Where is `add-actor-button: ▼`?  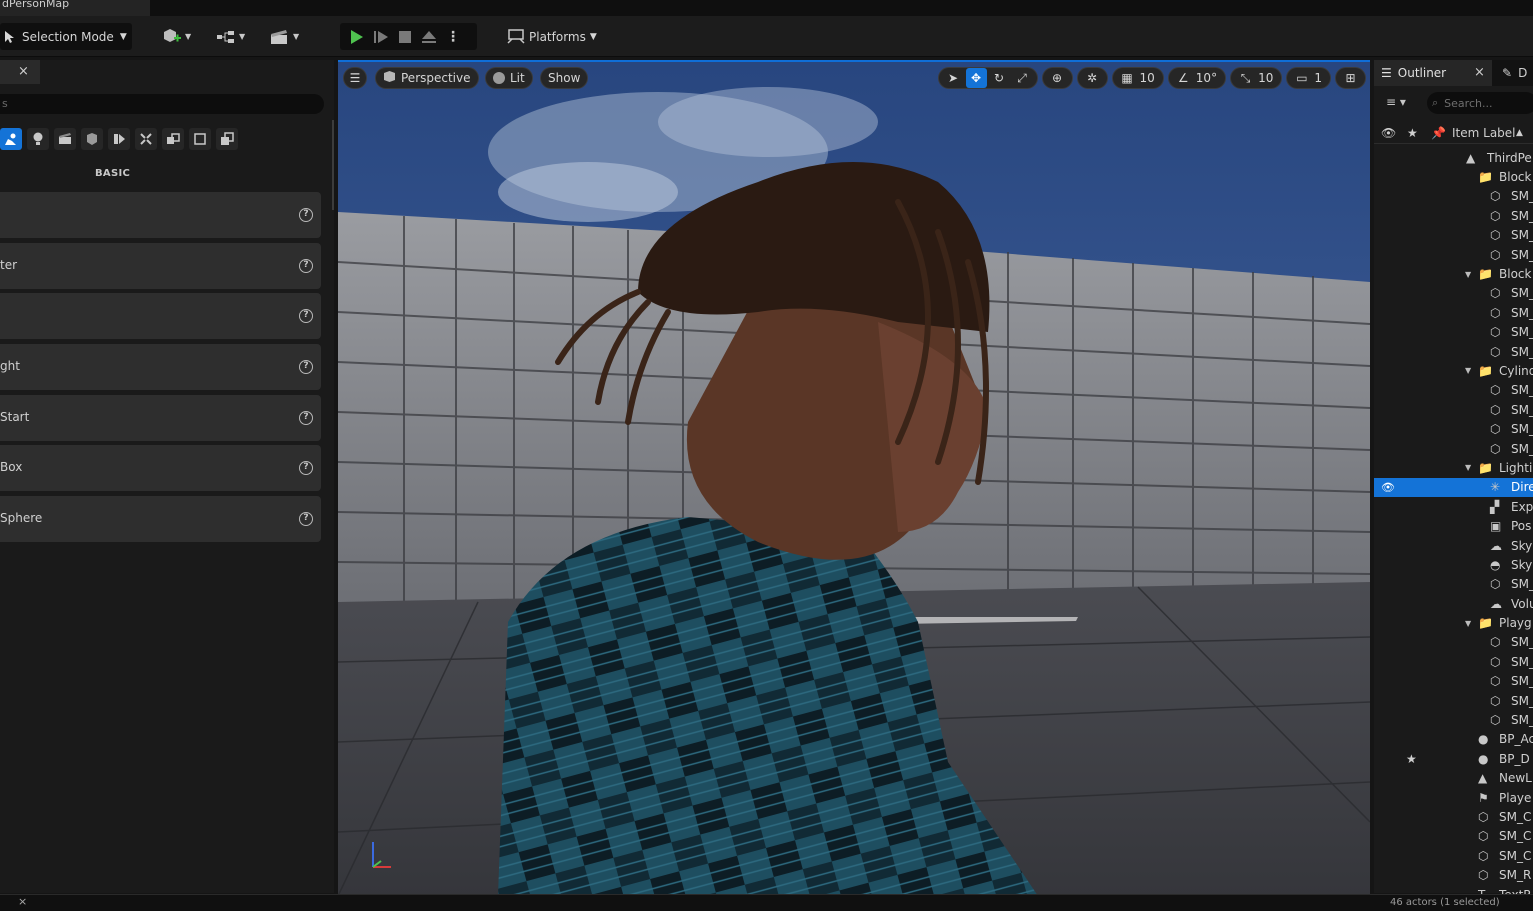 add-actor-button: ▼ is located at coordinates (176, 36).